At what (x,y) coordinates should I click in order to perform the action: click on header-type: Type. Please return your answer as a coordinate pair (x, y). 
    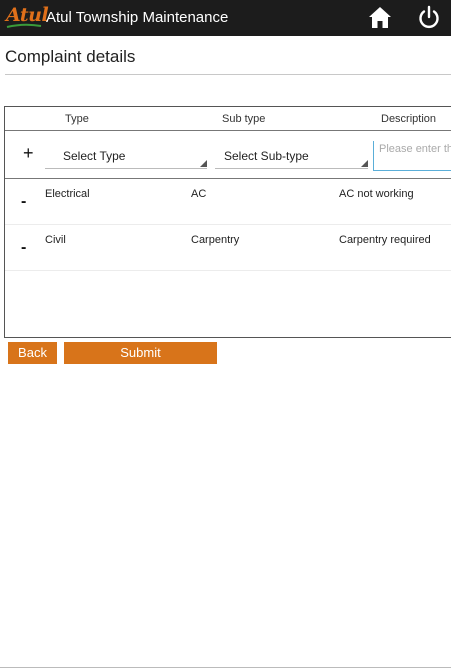
    Looking at the image, I should click on (77, 119).